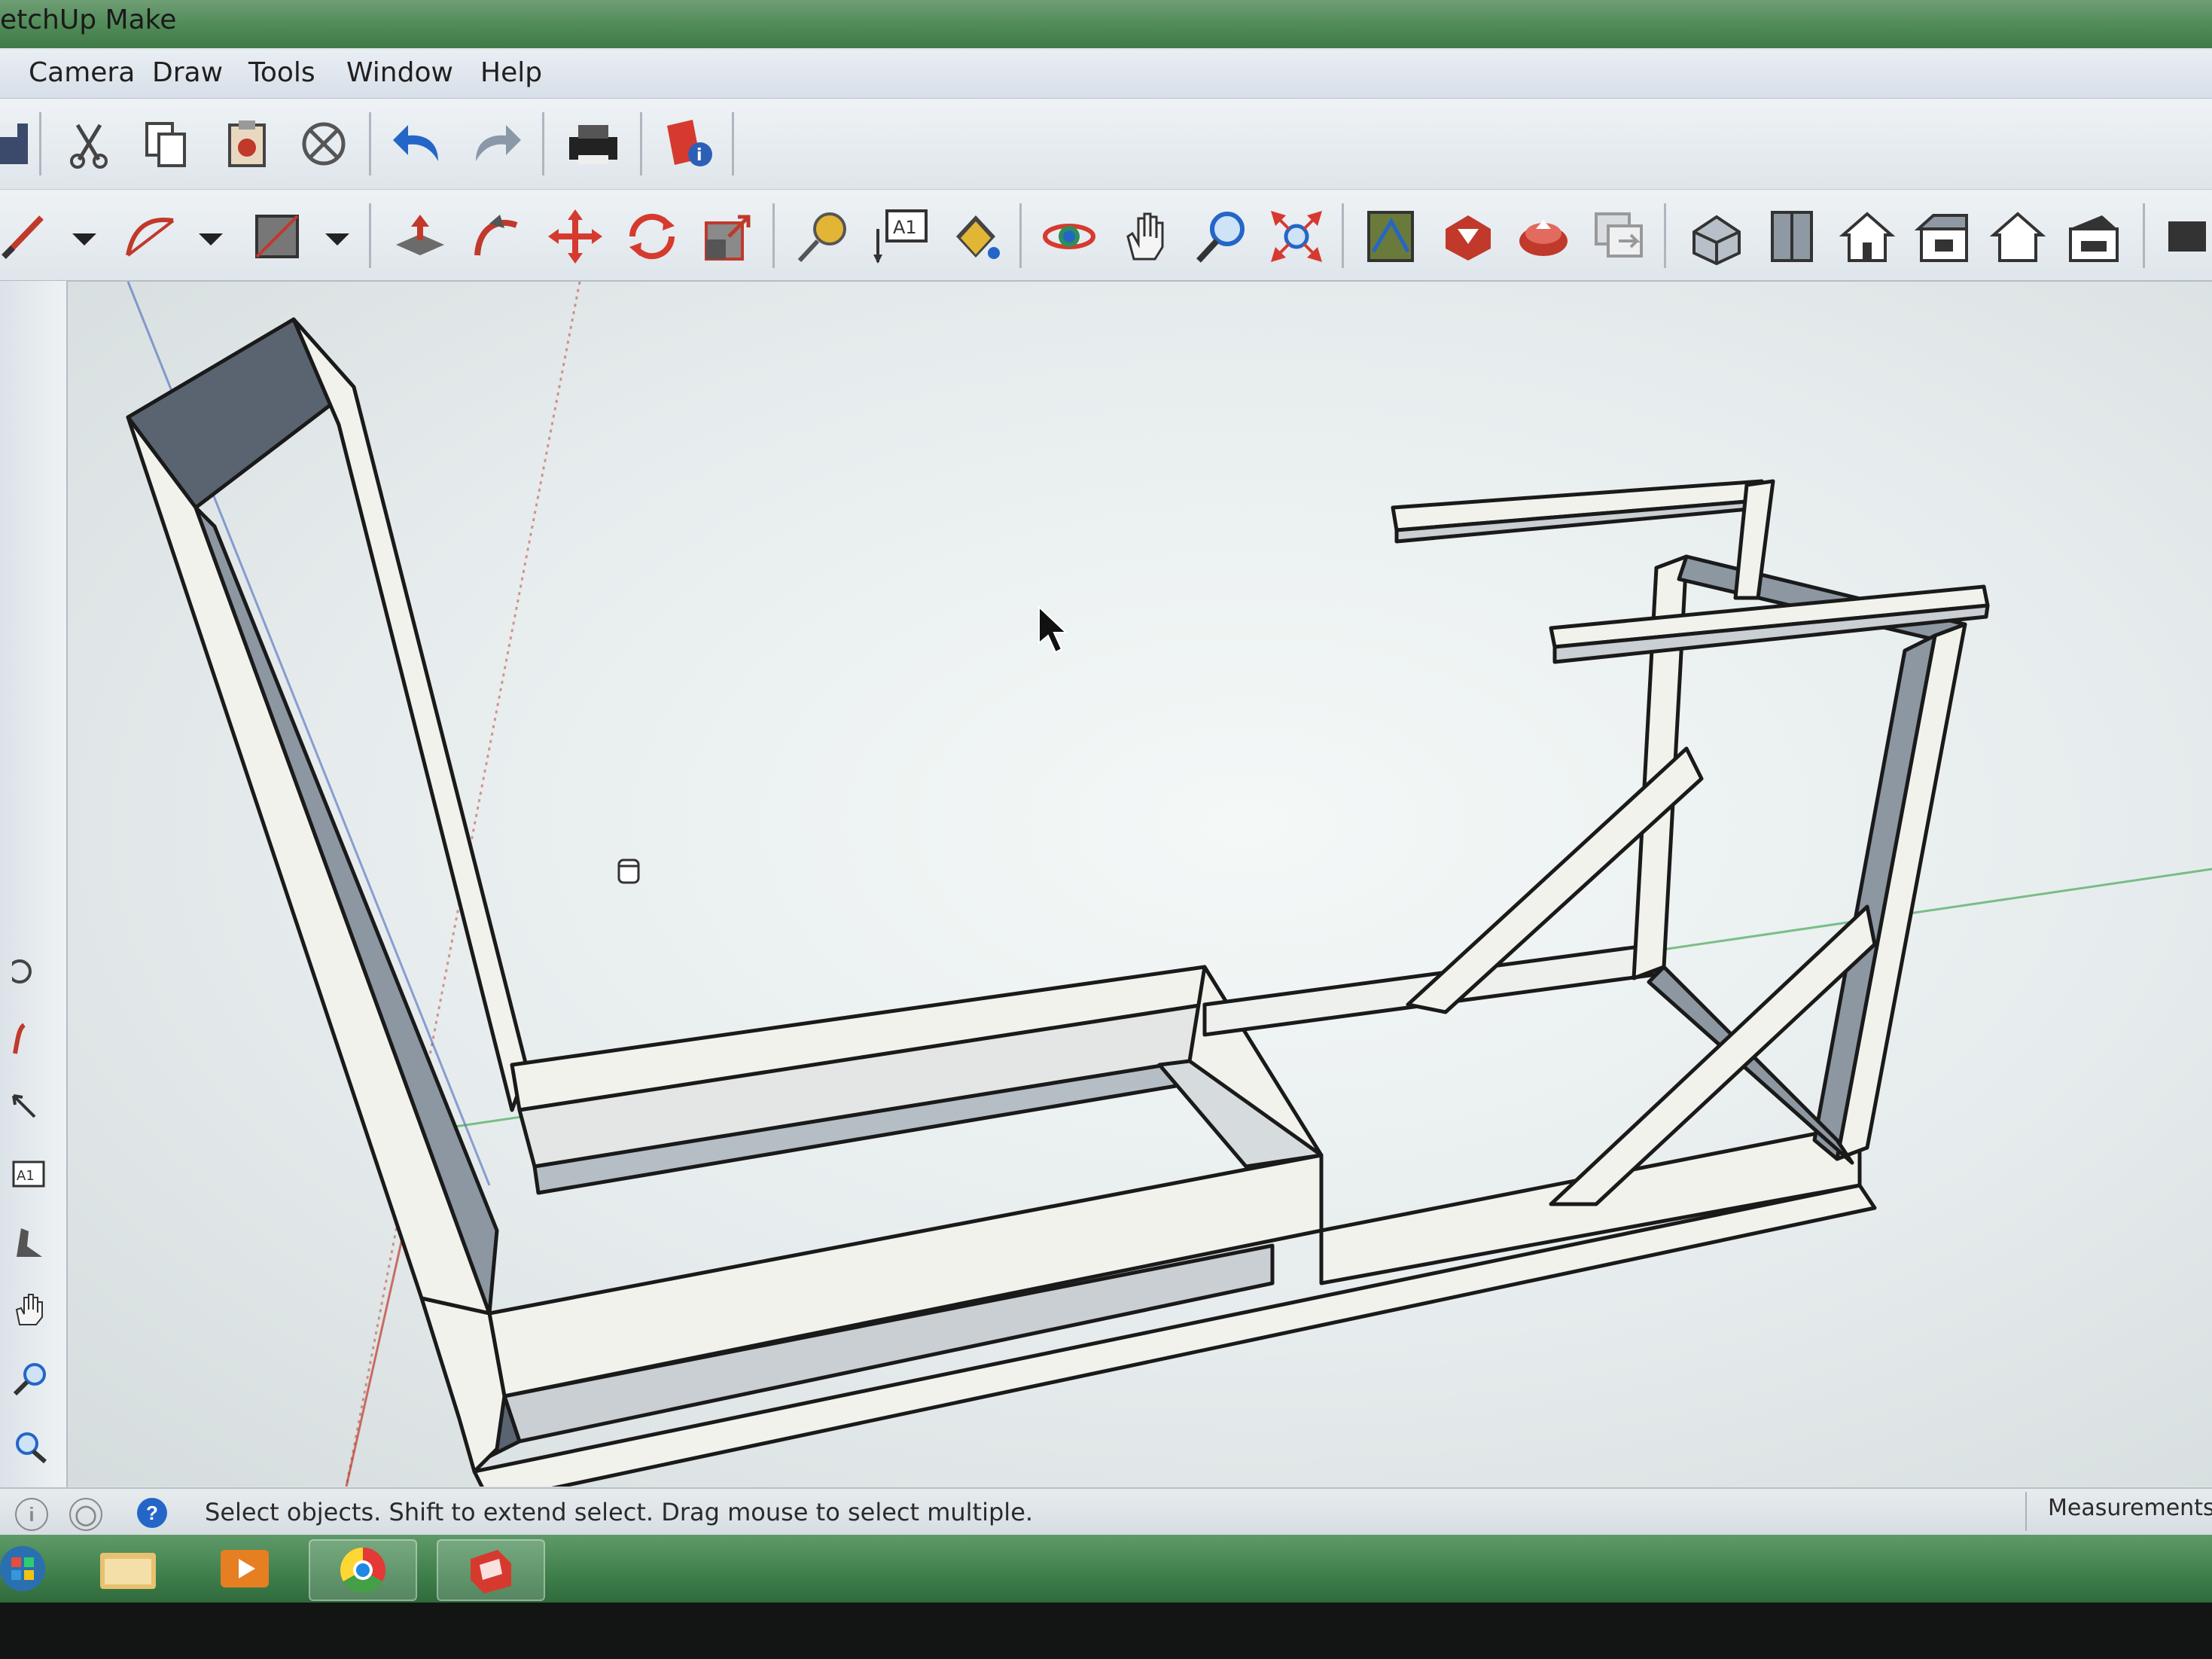  Describe the element at coordinates (575, 236) in the screenshot. I see `move-icon` at that location.